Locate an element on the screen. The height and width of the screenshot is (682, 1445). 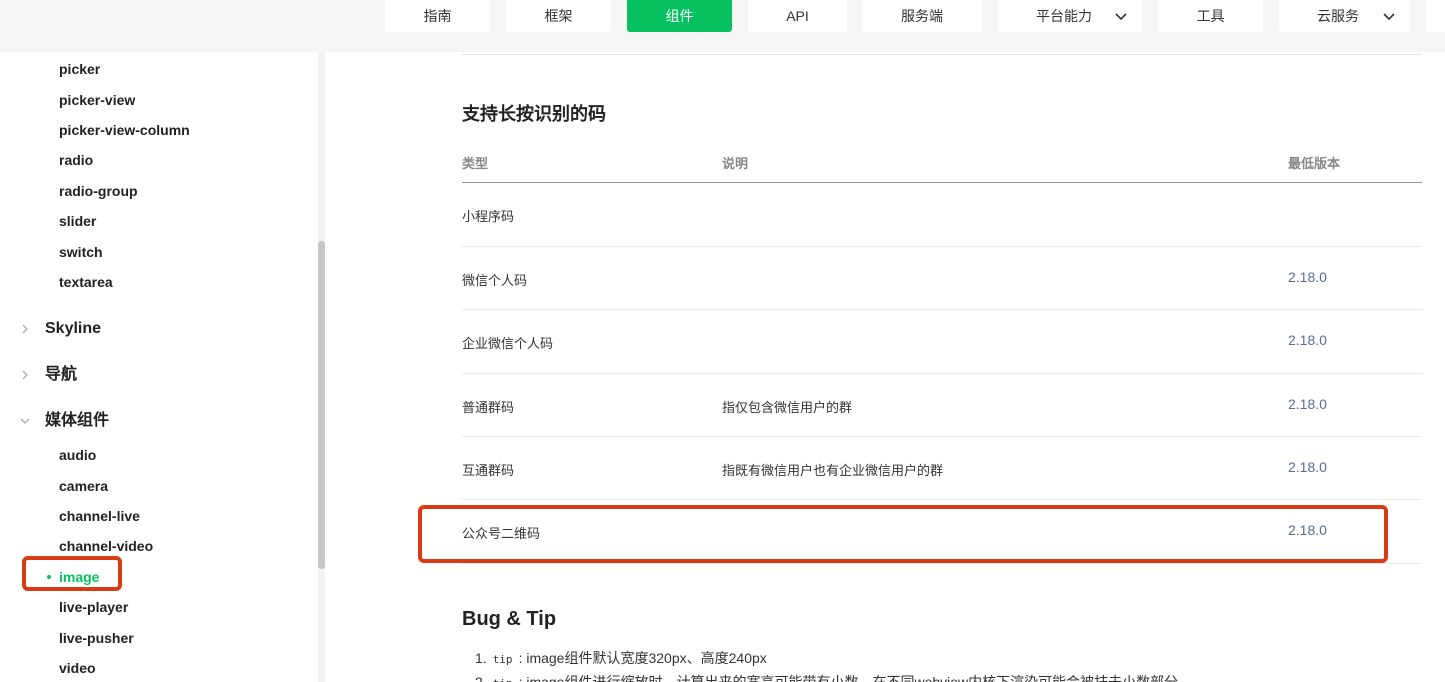
sidebar-item-channel-live: channel-live is located at coordinates (99, 516).